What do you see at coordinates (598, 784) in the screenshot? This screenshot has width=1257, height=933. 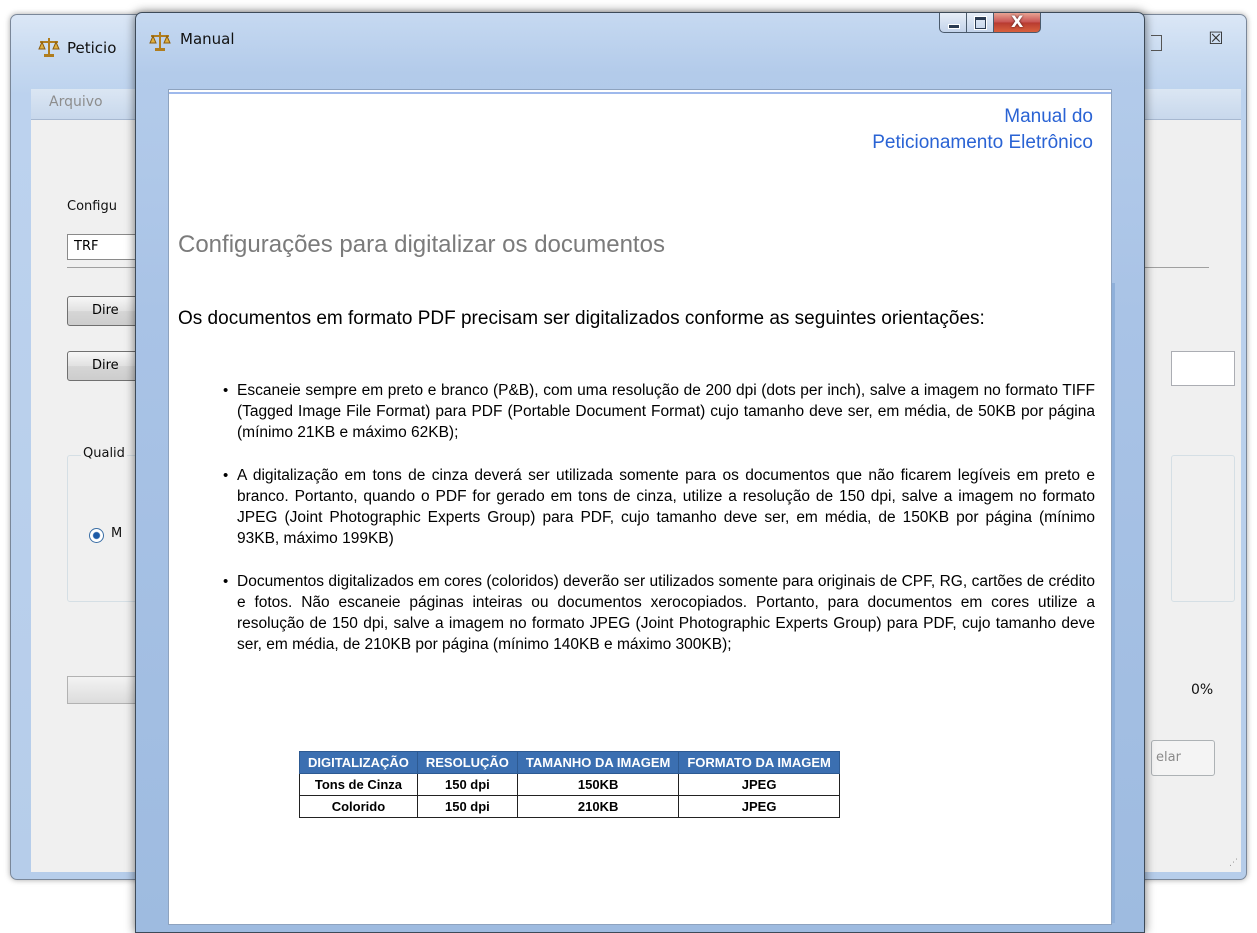 I see `table-cell: 150KB` at bounding box center [598, 784].